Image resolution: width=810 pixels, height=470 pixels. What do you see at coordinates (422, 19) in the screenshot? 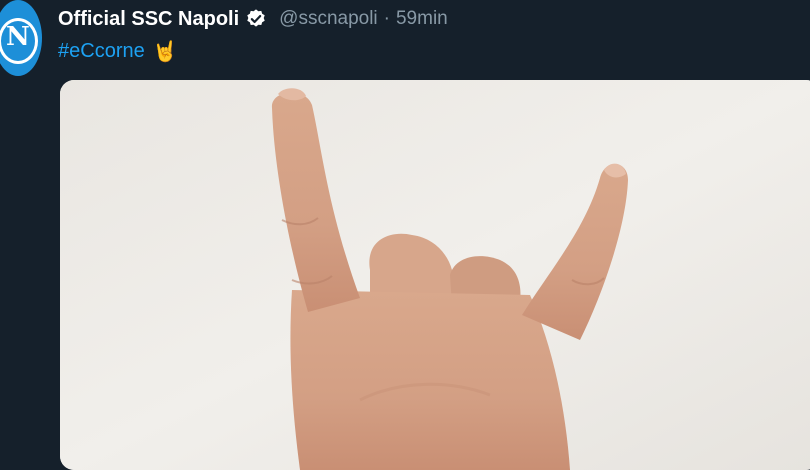
I see `timestamp: 59min` at bounding box center [422, 19].